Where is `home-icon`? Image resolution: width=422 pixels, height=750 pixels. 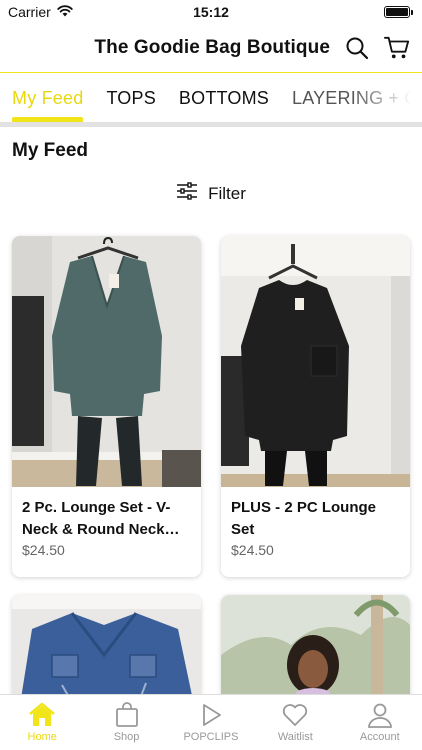
home-icon is located at coordinates (42, 715).